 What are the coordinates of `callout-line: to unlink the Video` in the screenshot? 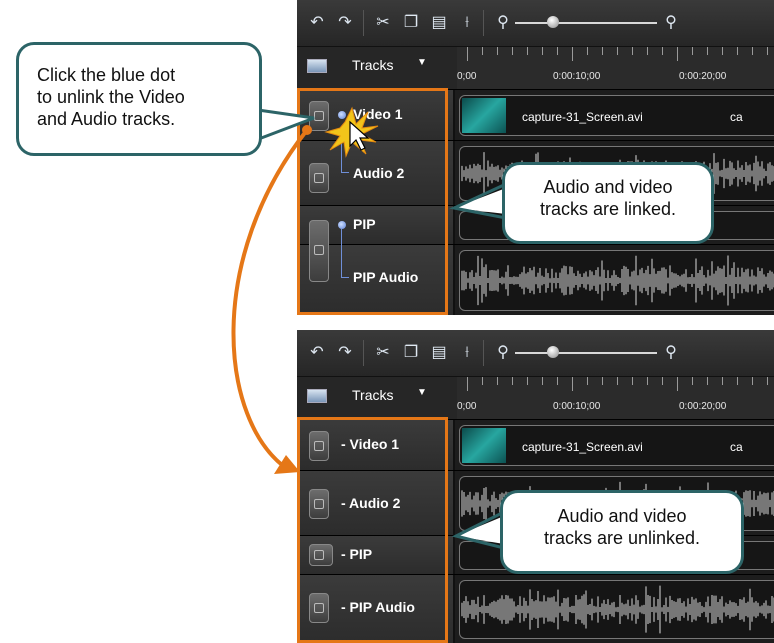 It's located at (111, 97).